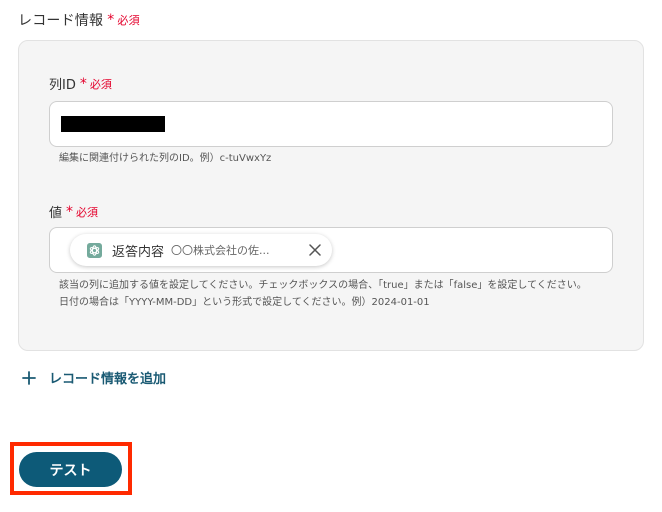  What do you see at coordinates (315, 250) in the screenshot?
I see `close-icon` at bounding box center [315, 250].